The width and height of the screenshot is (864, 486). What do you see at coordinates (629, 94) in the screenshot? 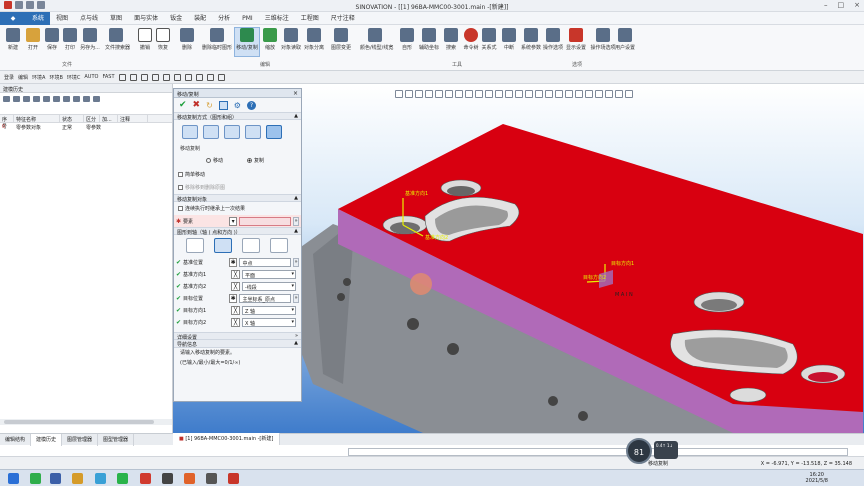
I see `measure-icon` at bounding box center [629, 94].